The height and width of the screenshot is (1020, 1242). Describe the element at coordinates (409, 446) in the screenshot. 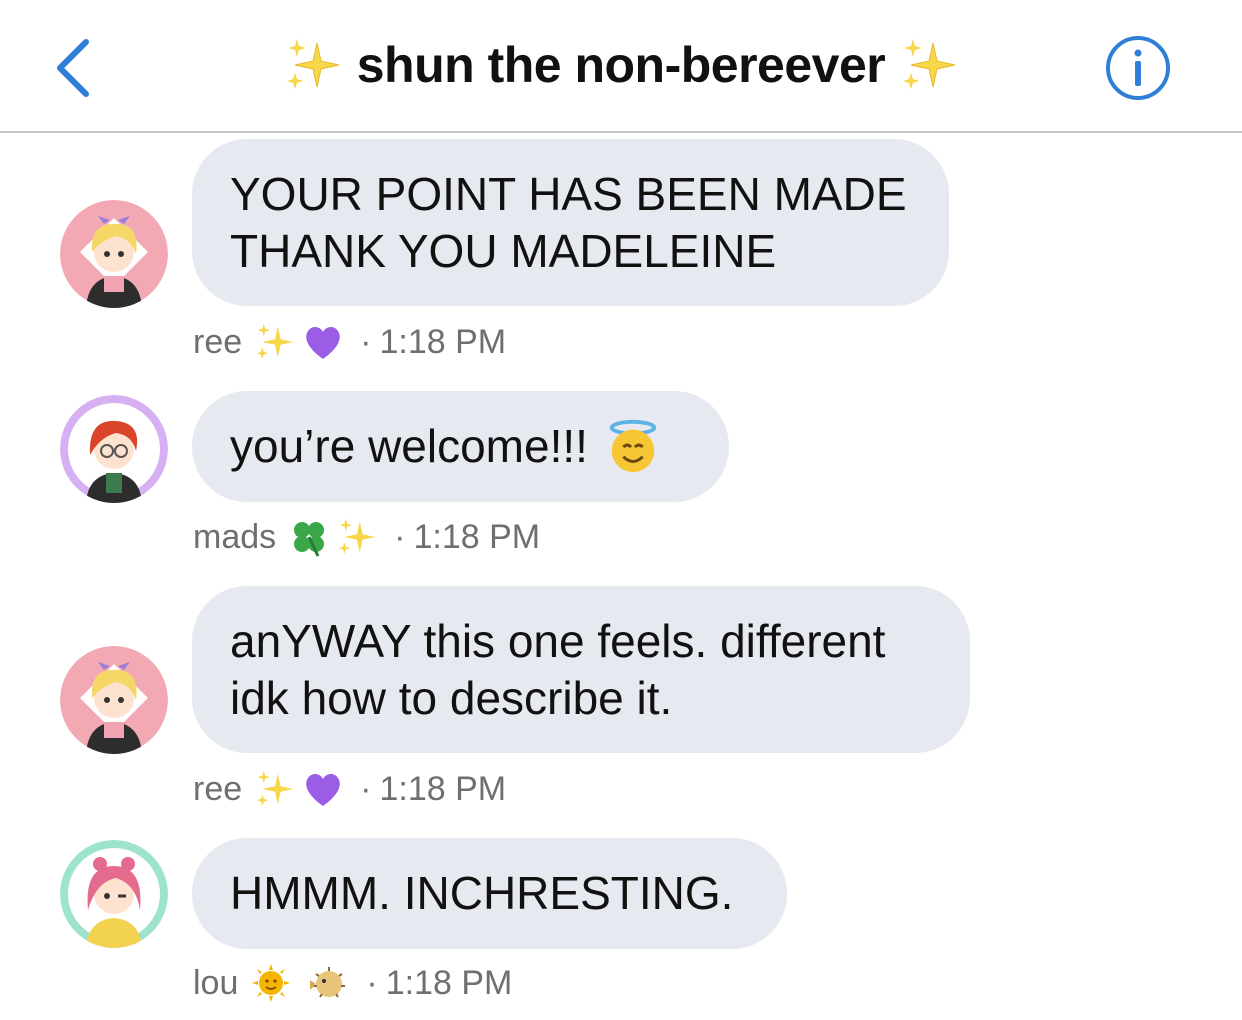

I see `message-text-line: you’re welcome!!!` at that location.